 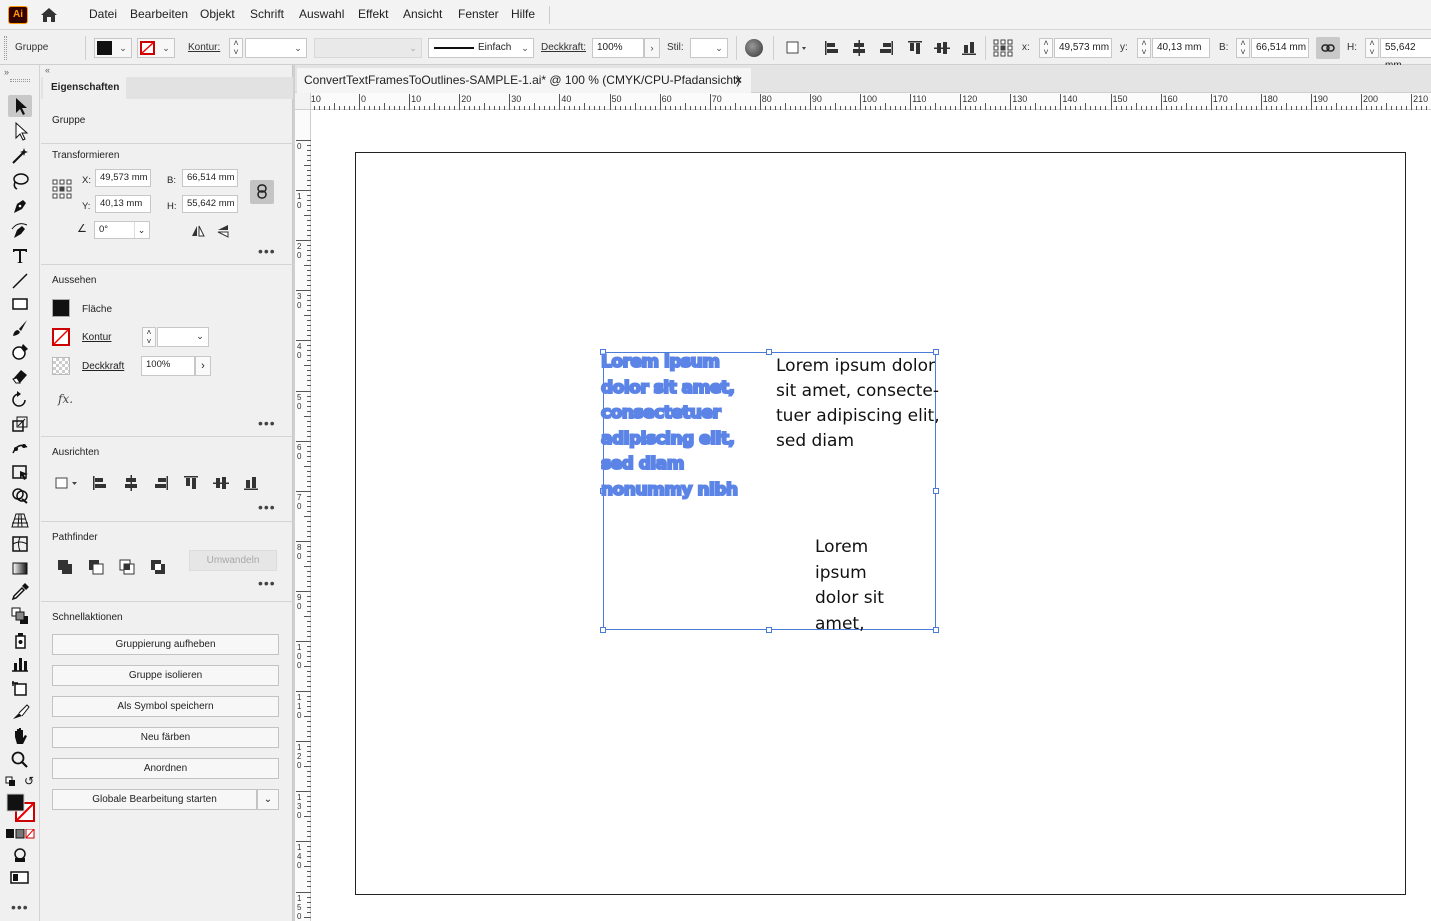 What do you see at coordinates (20, 106) in the screenshot?
I see `selection-tool-icon` at bounding box center [20, 106].